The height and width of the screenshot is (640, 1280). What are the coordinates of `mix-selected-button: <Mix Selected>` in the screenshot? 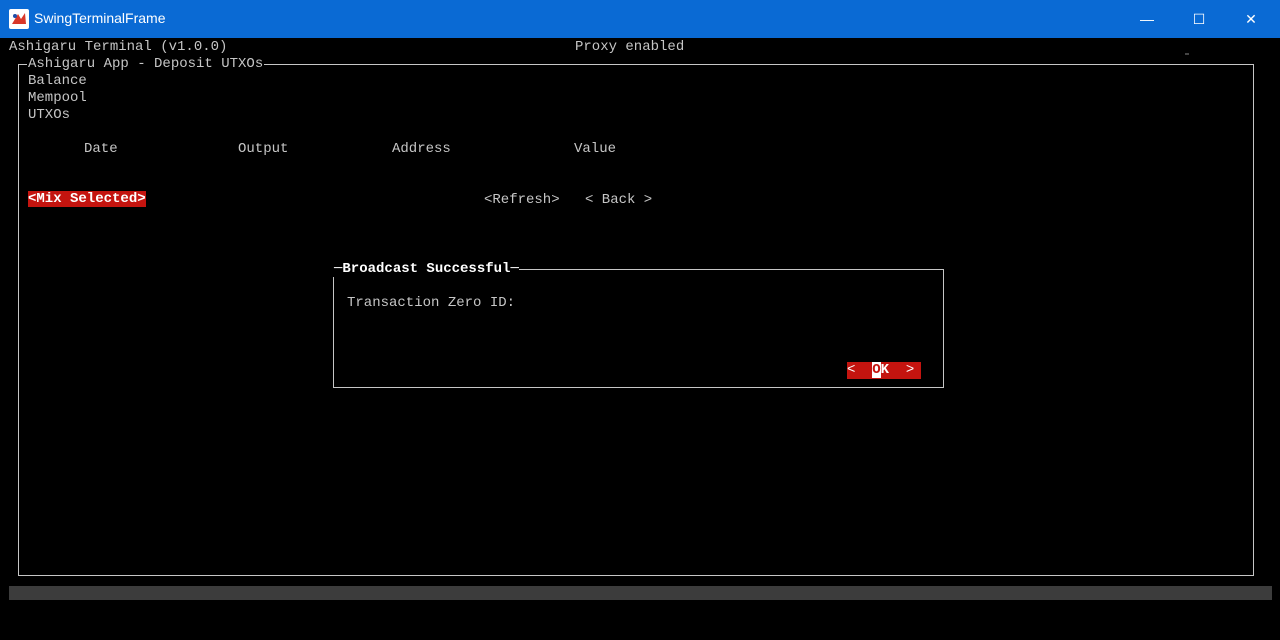 It's located at (87, 199).